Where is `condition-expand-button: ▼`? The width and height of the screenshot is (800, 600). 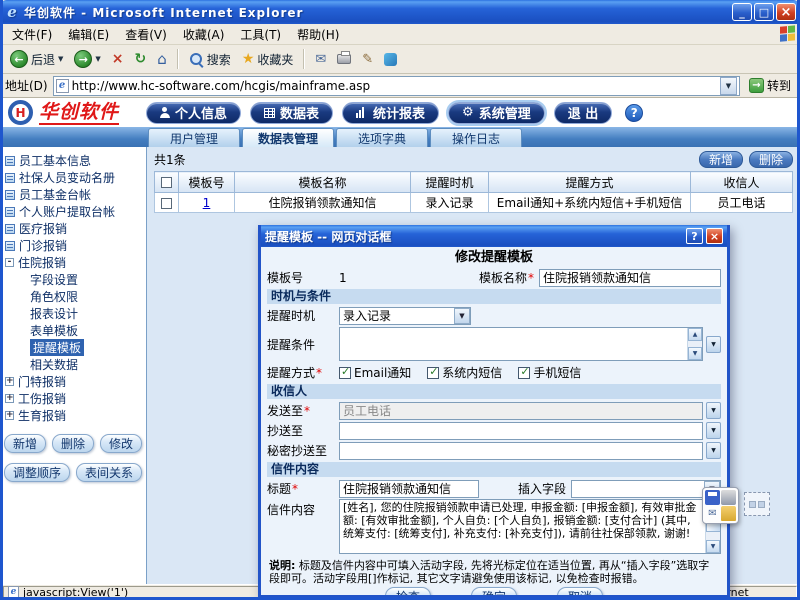 condition-expand-button: ▼ is located at coordinates (713, 344).